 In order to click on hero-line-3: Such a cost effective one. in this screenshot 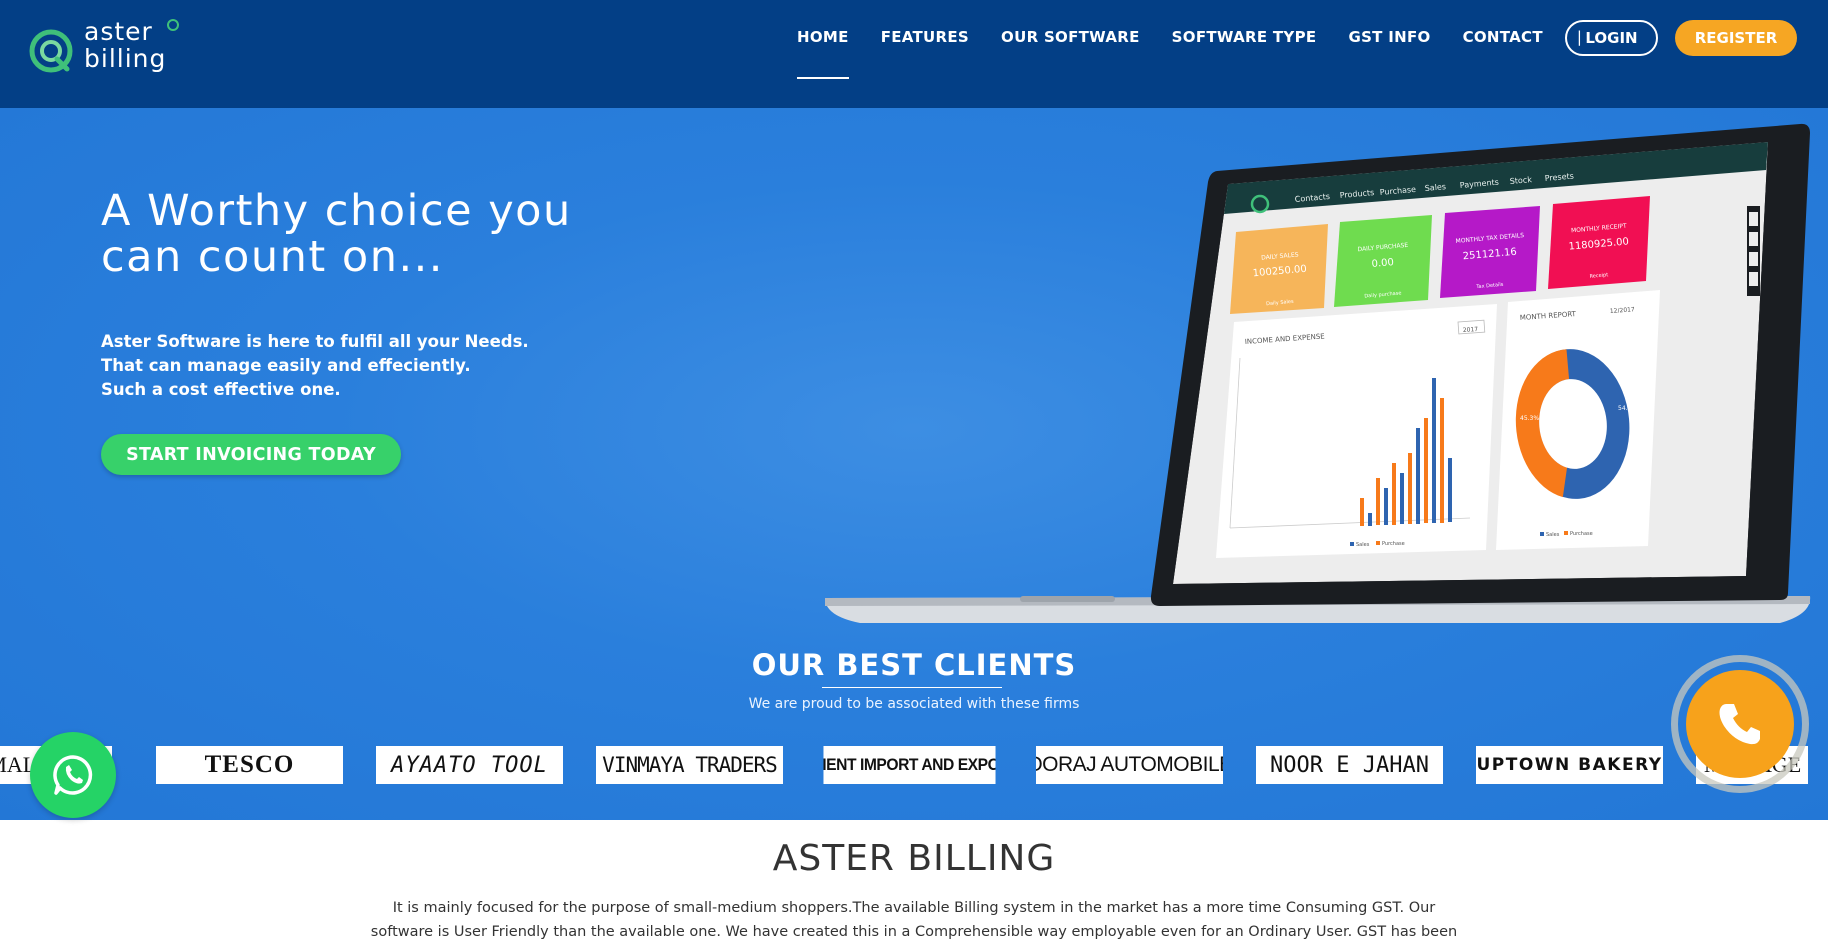, I will do `click(221, 389)`.